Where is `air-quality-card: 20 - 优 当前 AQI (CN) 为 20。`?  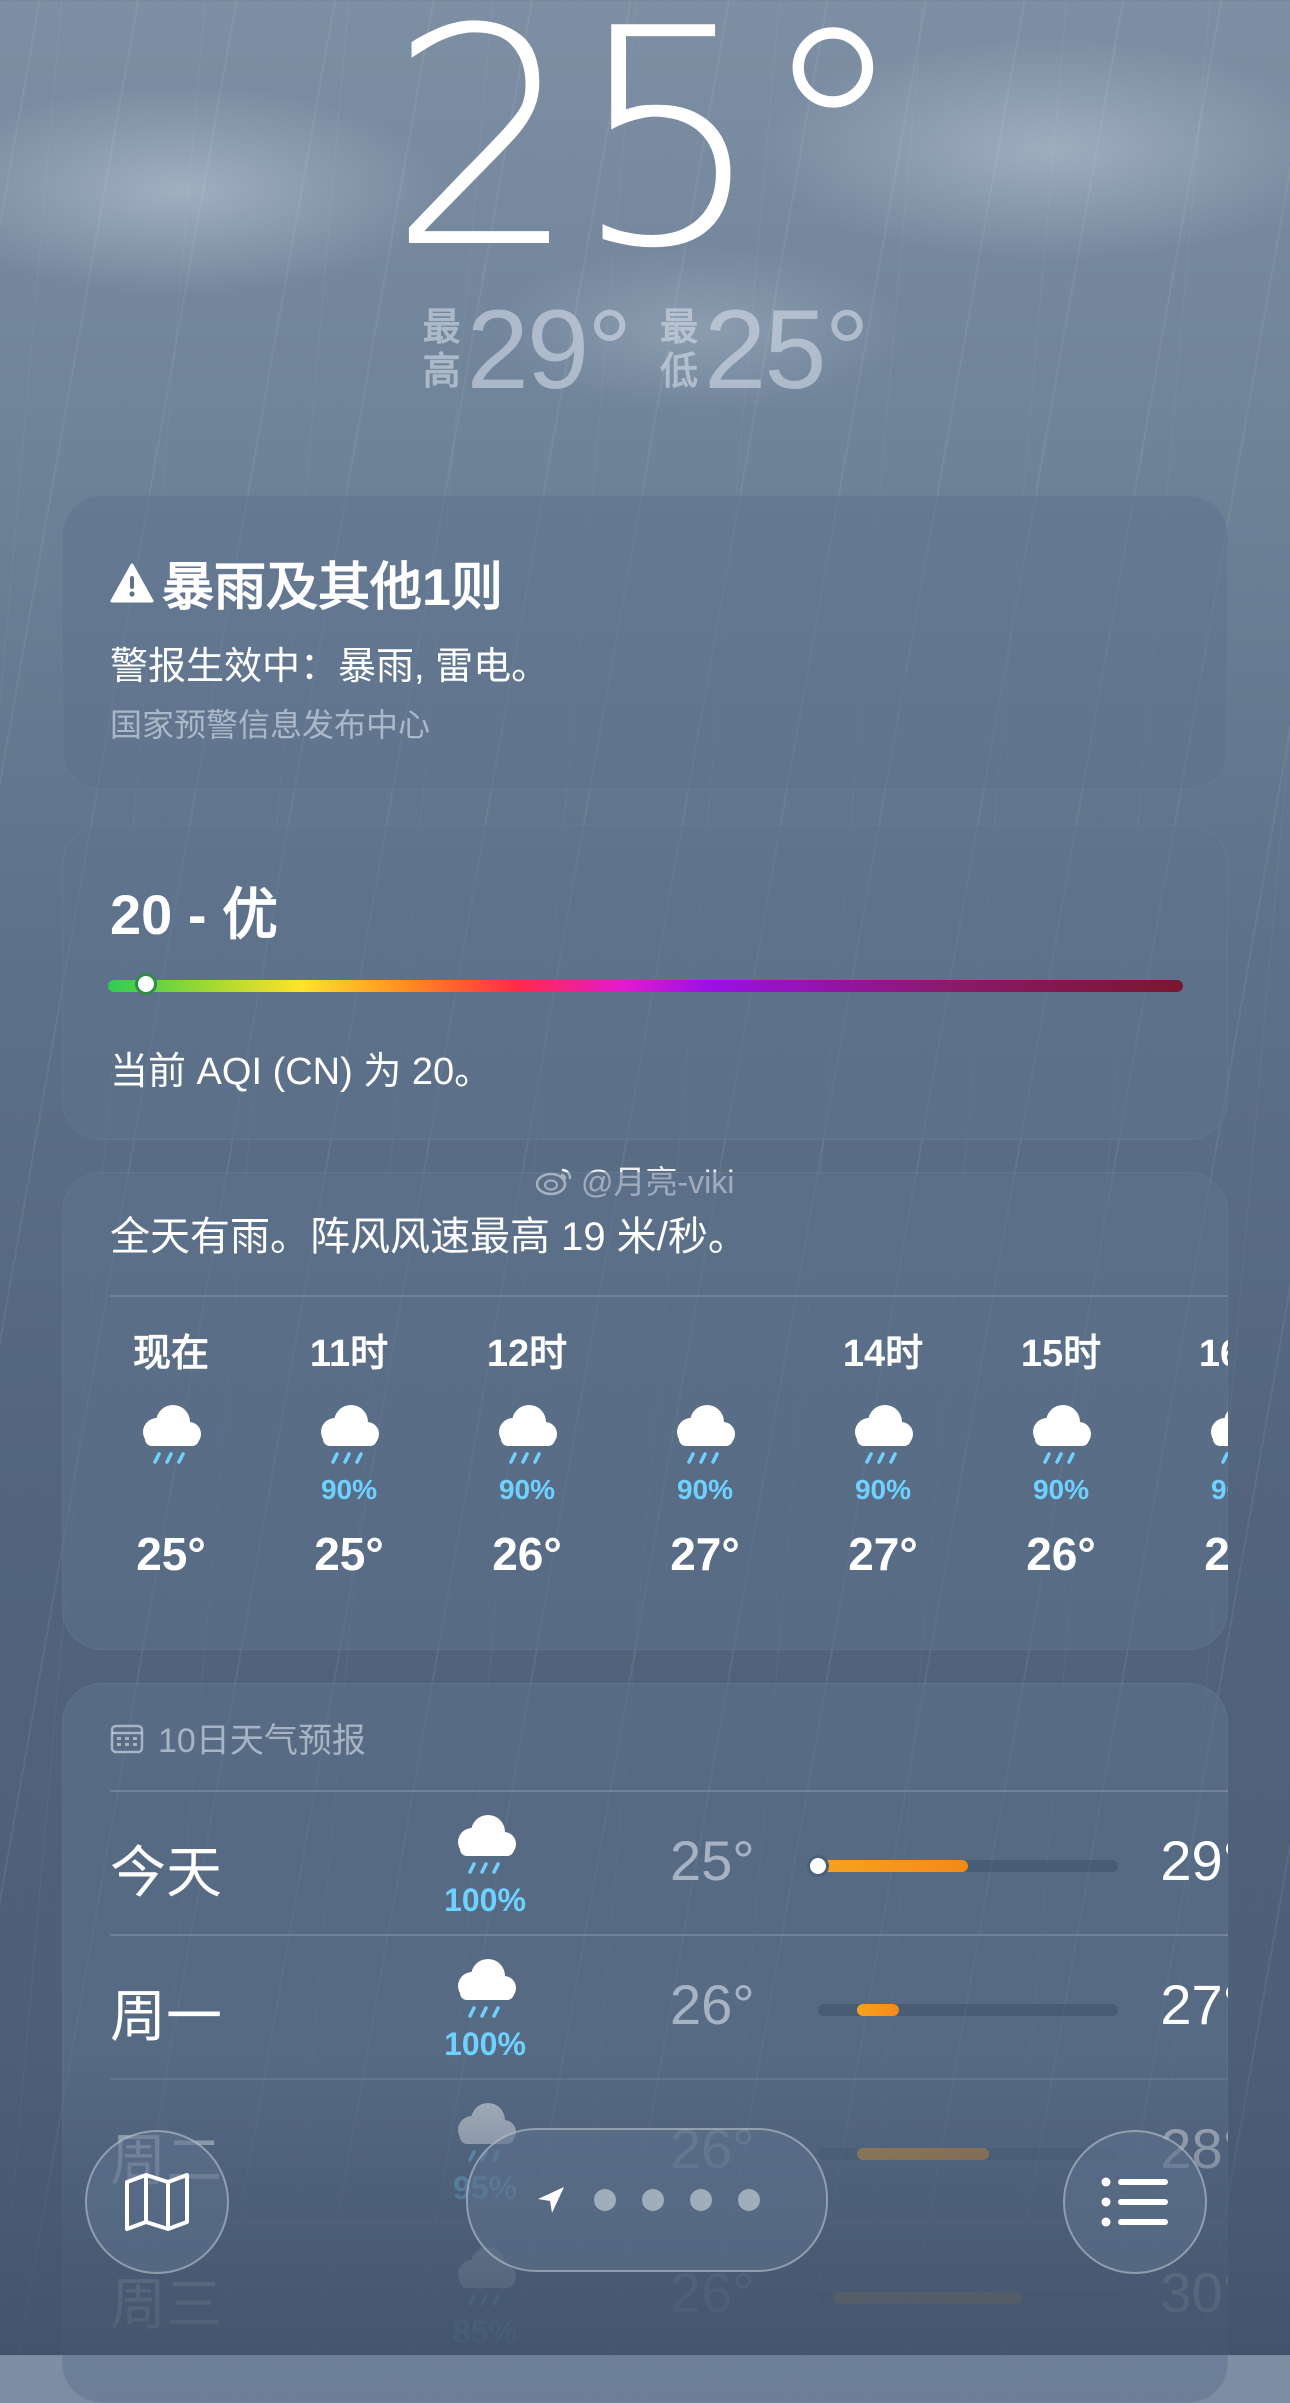 air-quality-card: 20 - 优 当前 AQI (CN) 为 20。 is located at coordinates (645, 982).